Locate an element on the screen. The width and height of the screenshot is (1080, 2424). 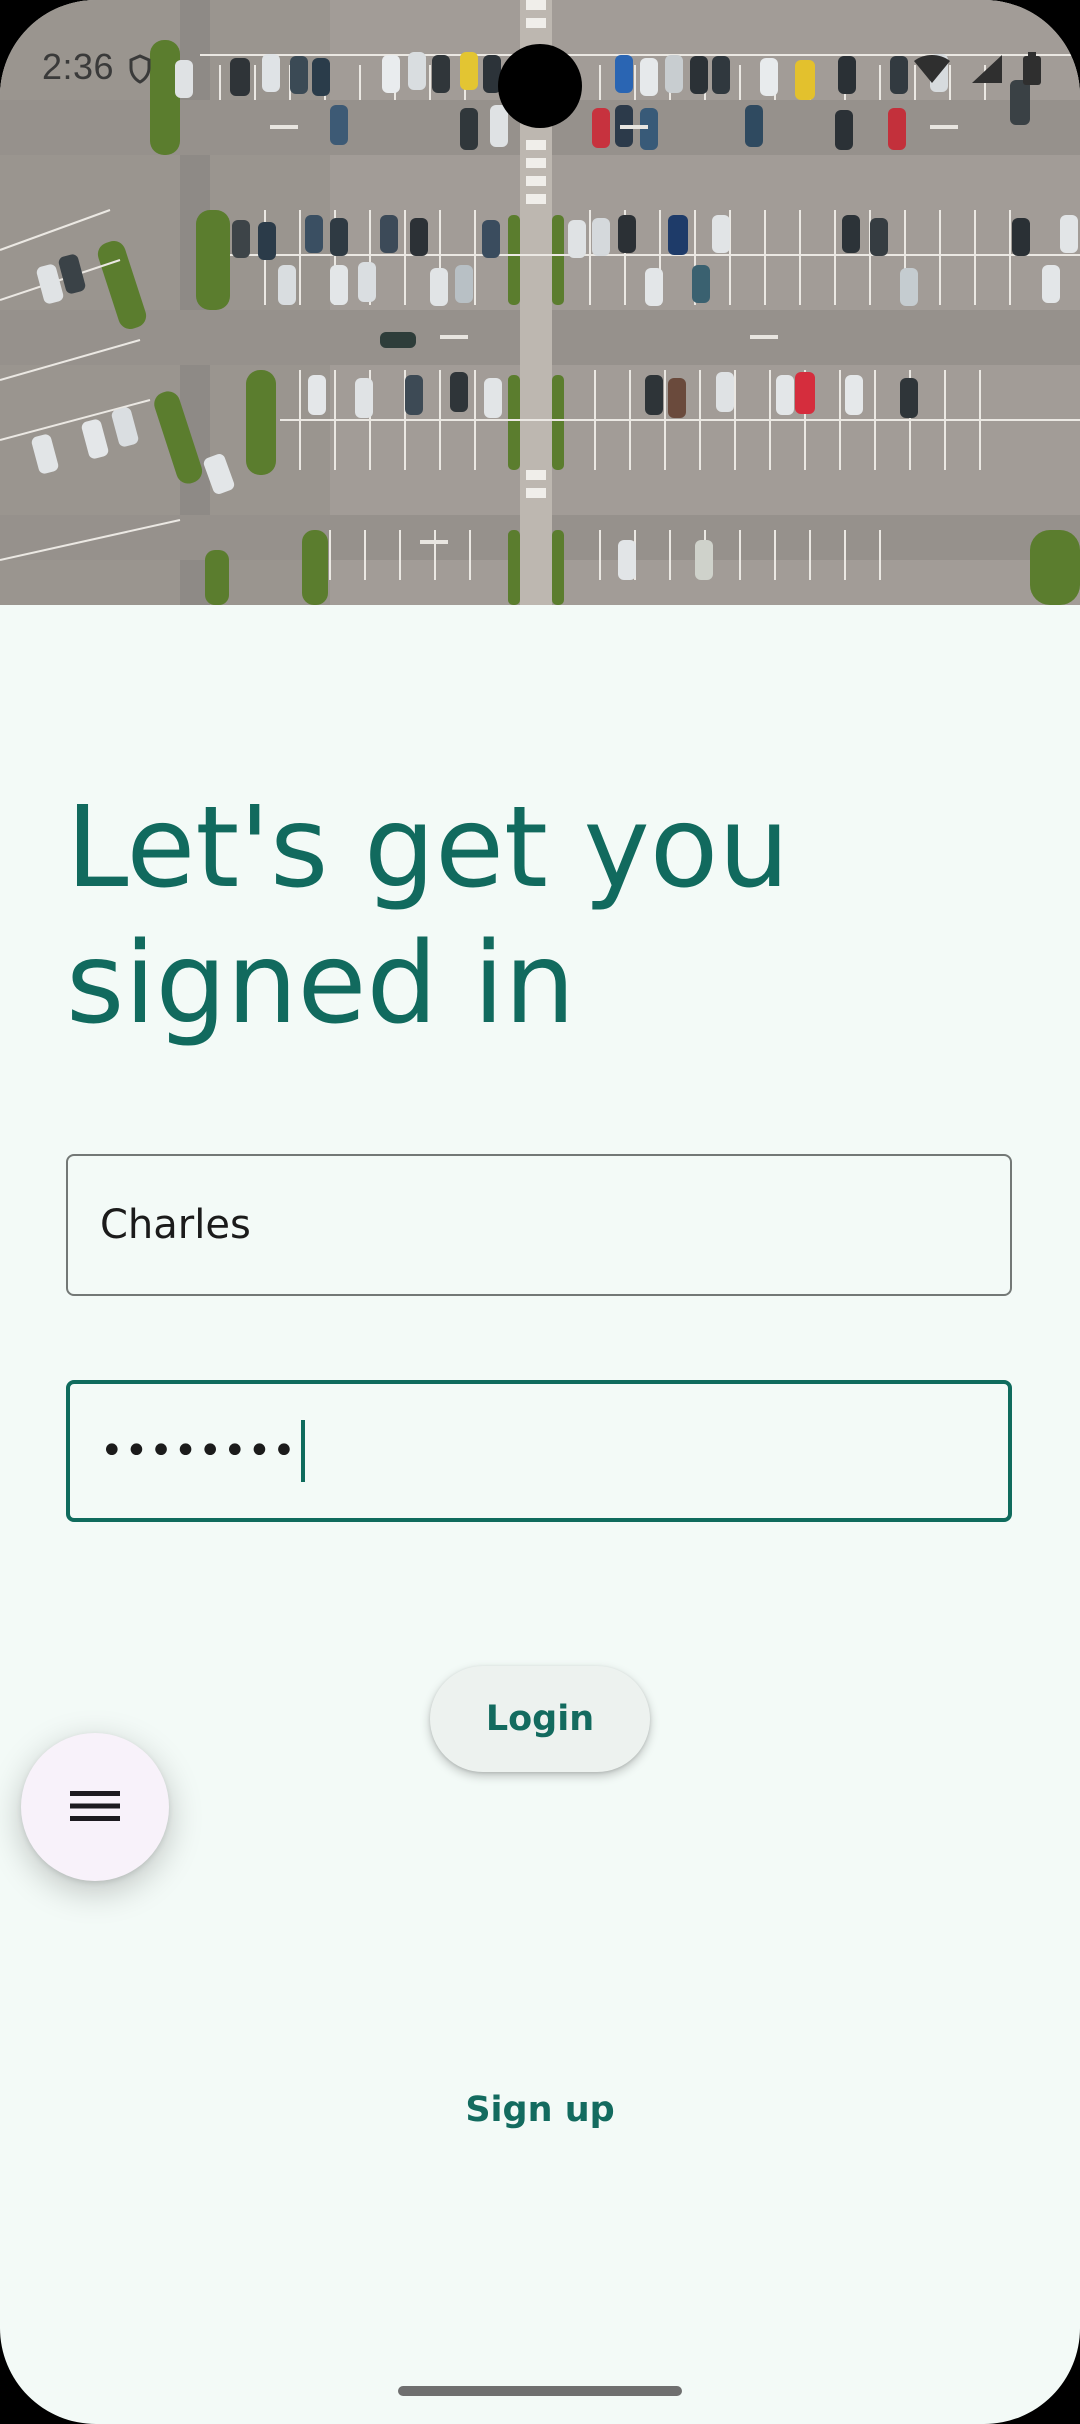
home-indicator is located at coordinates (540, 2391).